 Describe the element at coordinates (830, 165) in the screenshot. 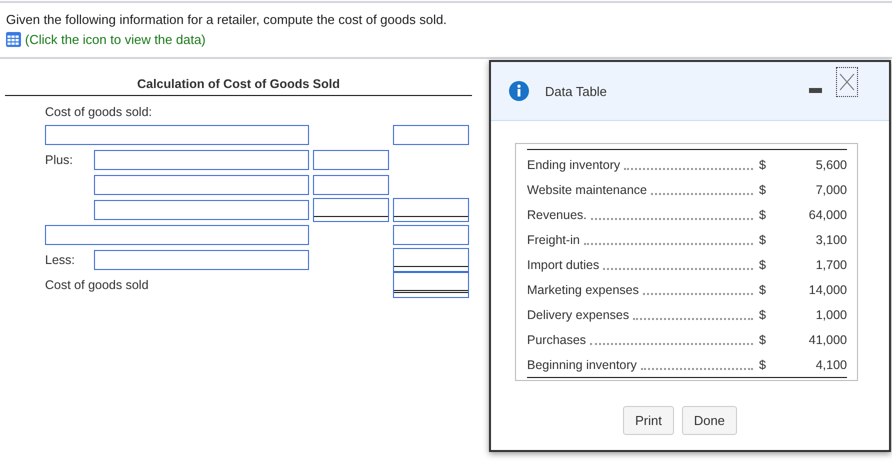

I see `item-amount: 5,600` at that location.